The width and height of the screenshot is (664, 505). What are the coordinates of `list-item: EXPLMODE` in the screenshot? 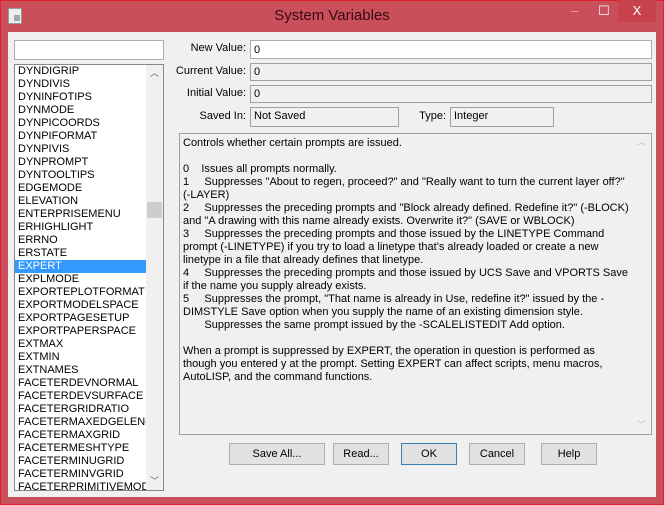 It's located at (80, 279).